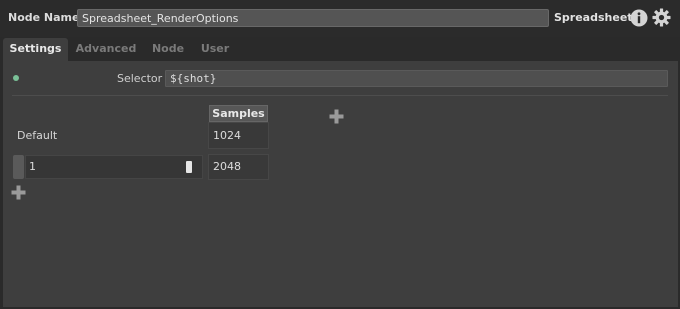 The height and width of the screenshot is (309, 680). What do you see at coordinates (238, 167) in the screenshot?
I see `row-samples-cell: 2048` at bounding box center [238, 167].